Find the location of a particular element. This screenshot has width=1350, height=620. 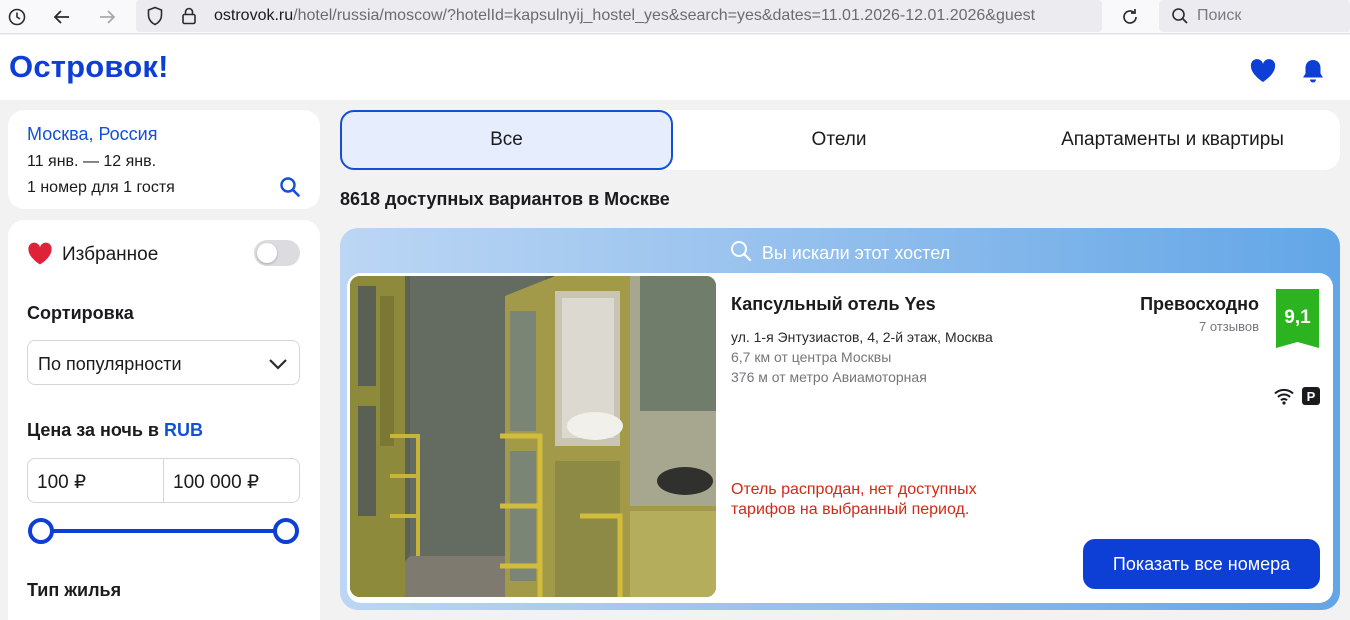

price-title: Цена за ночь в RUB is located at coordinates (115, 430).